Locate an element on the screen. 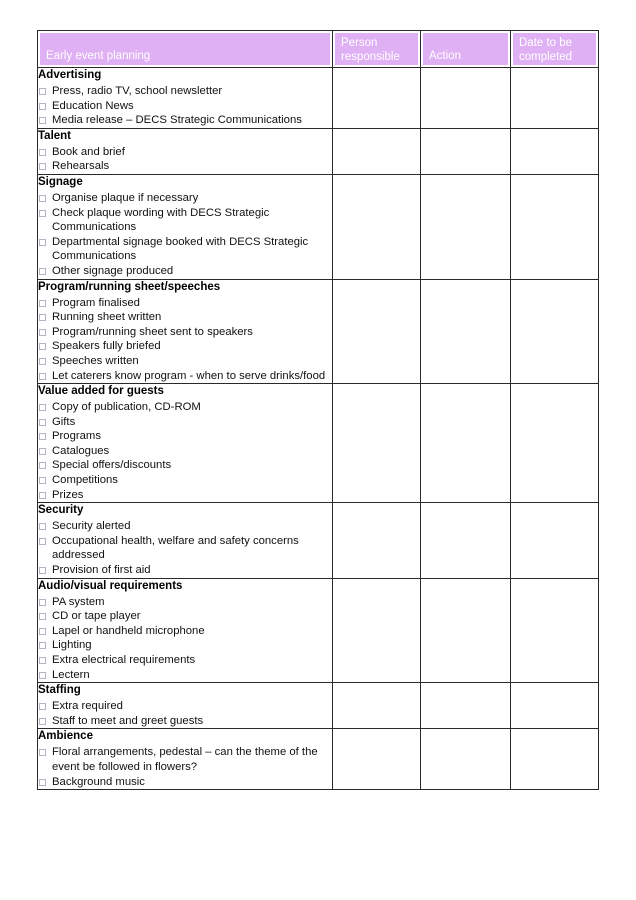  list-item: Lighting is located at coordinates (185, 645).